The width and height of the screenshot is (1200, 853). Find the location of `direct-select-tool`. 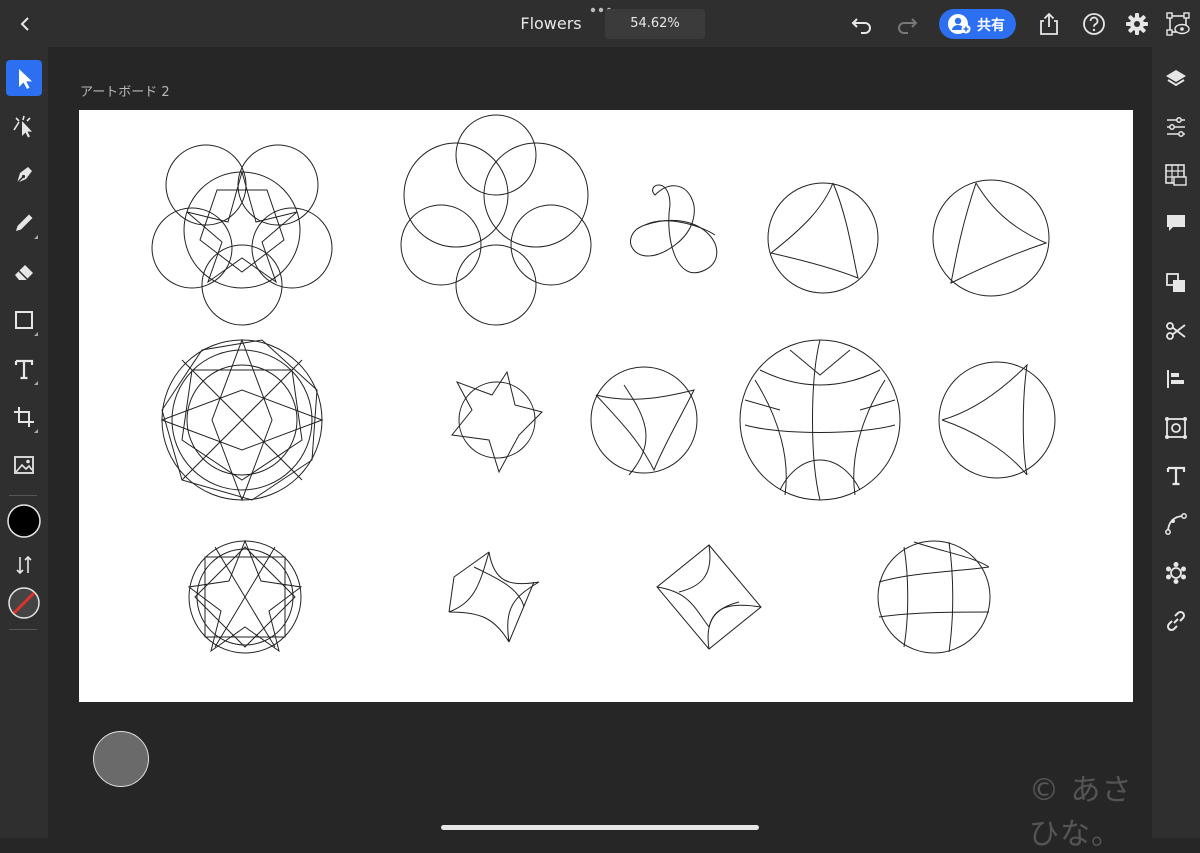

direct-select-tool is located at coordinates (24, 126).